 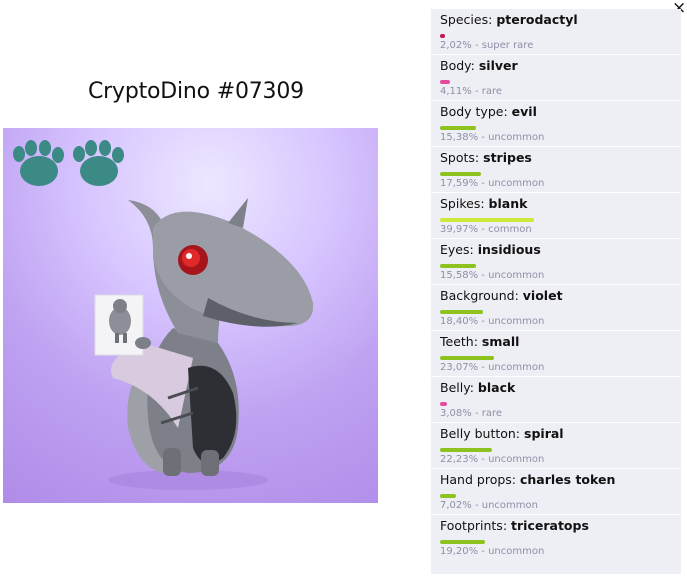 What do you see at coordinates (509, 249) in the screenshot?
I see `trait-value: insidious` at bounding box center [509, 249].